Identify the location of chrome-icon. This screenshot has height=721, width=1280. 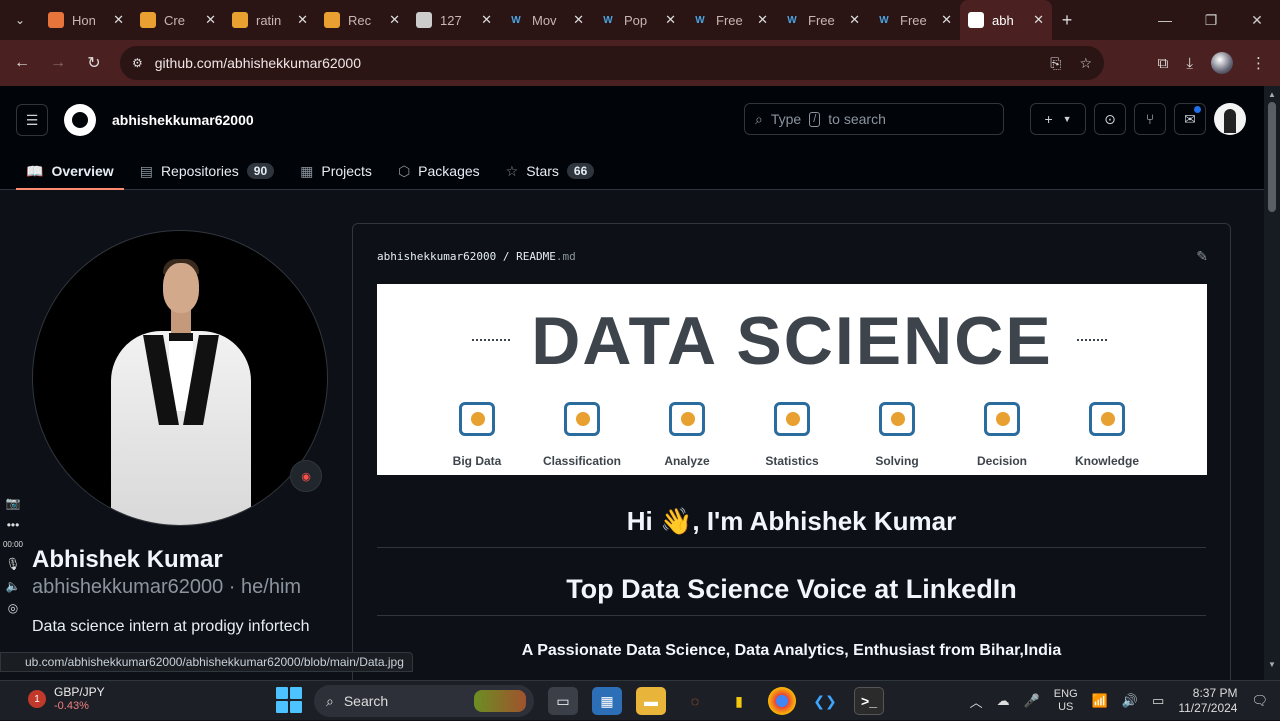
(782, 701).